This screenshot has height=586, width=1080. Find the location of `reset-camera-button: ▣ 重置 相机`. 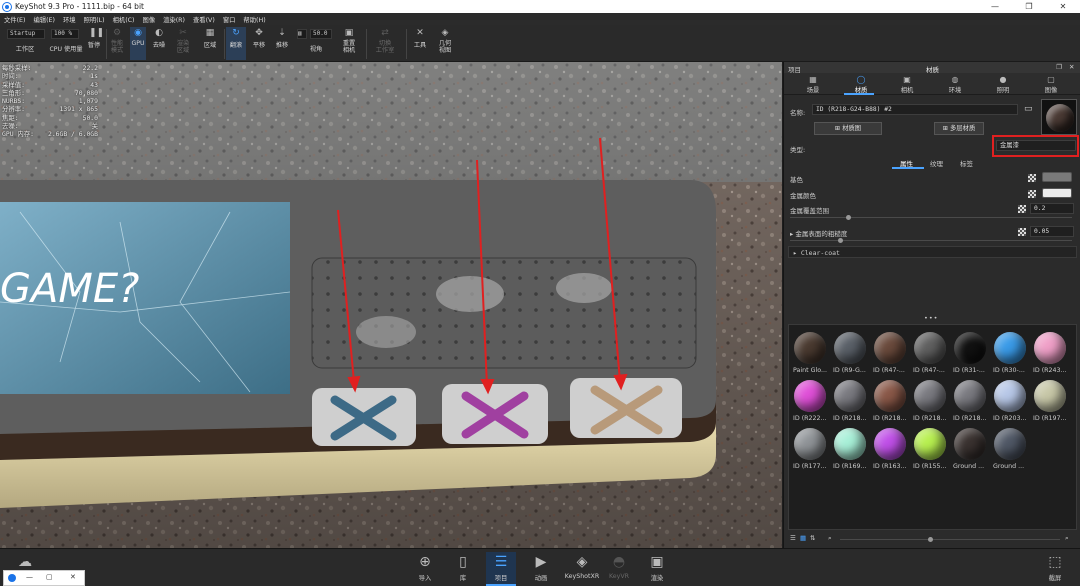

reset-camera-button: ▣ 重置 相机 is located at coordinates (349, 40).